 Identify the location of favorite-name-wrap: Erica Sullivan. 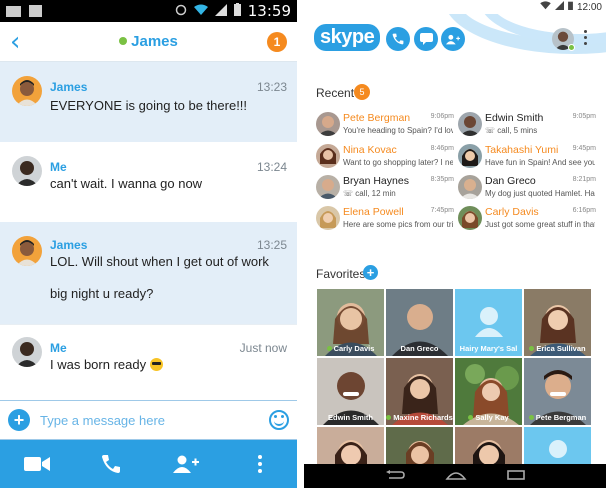
(557, 348).